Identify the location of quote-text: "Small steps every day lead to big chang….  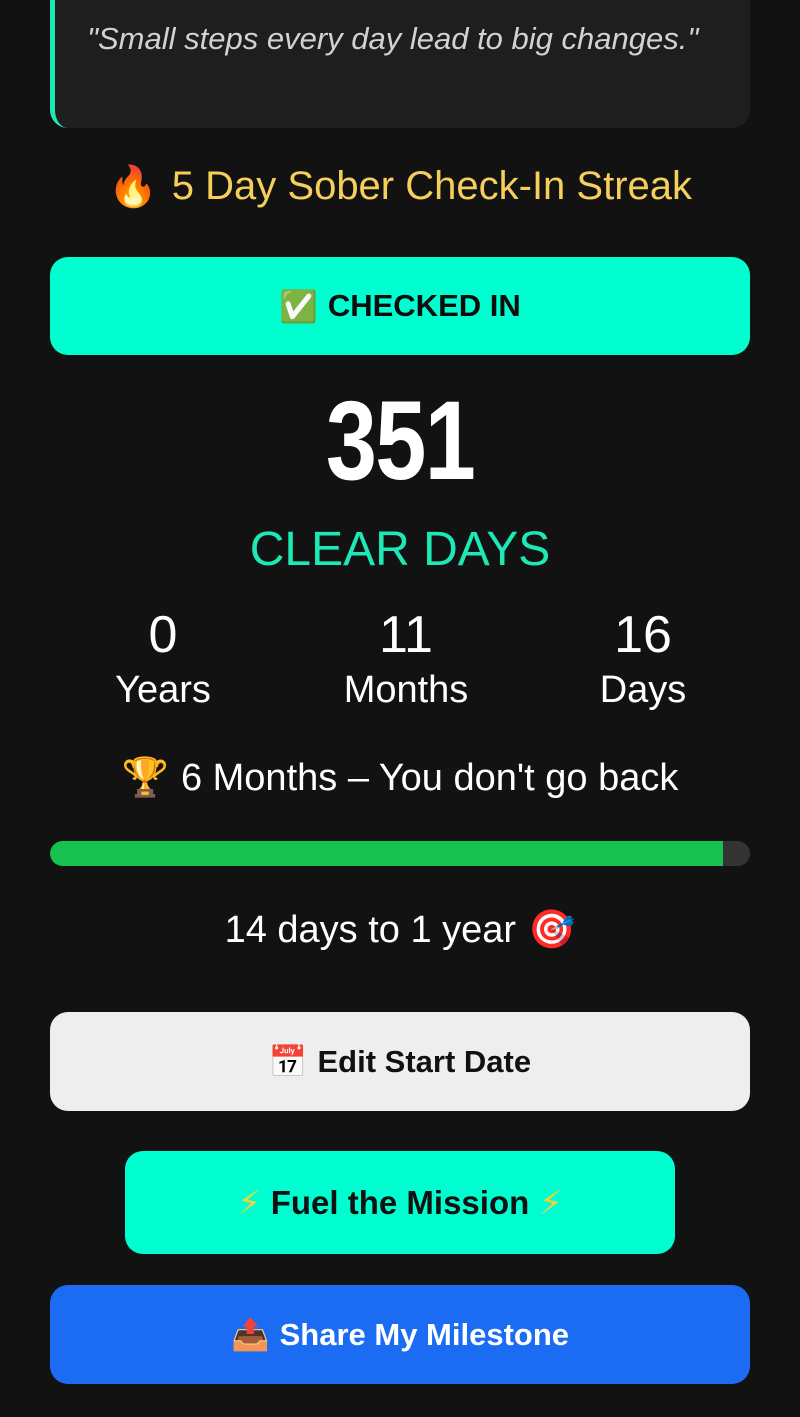
(393, 38).